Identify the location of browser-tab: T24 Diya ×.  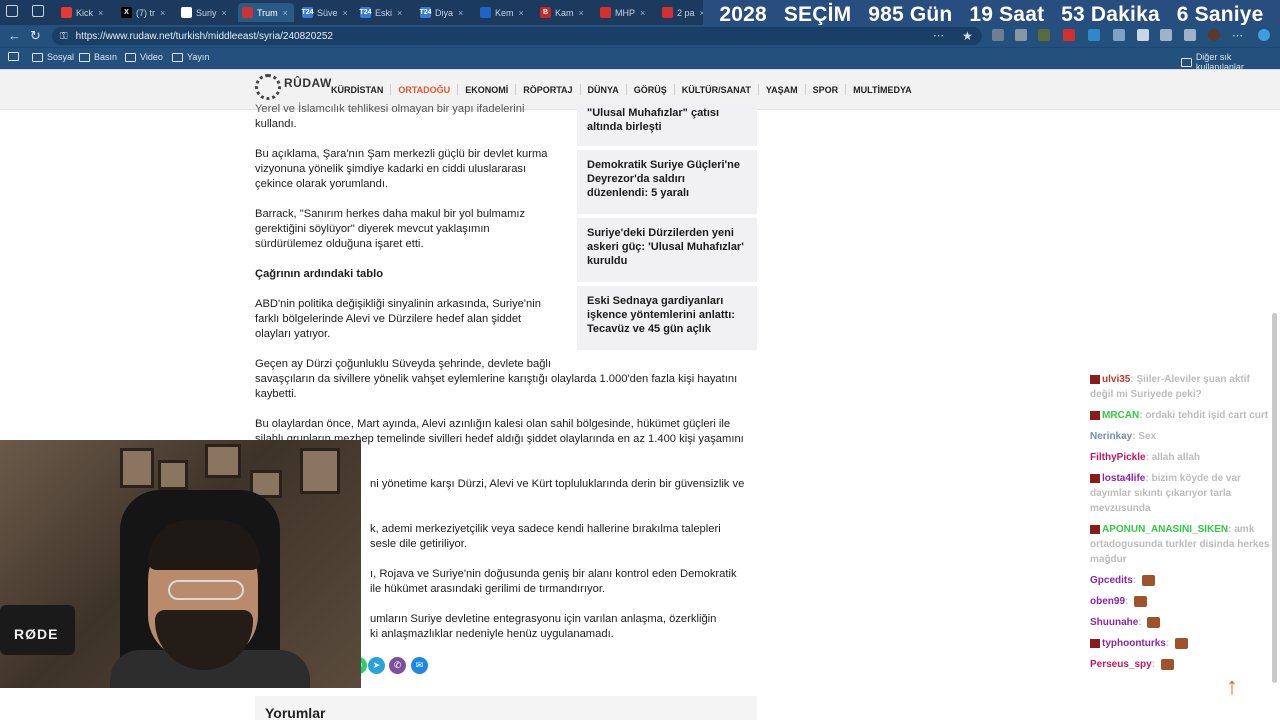
(444, 12).